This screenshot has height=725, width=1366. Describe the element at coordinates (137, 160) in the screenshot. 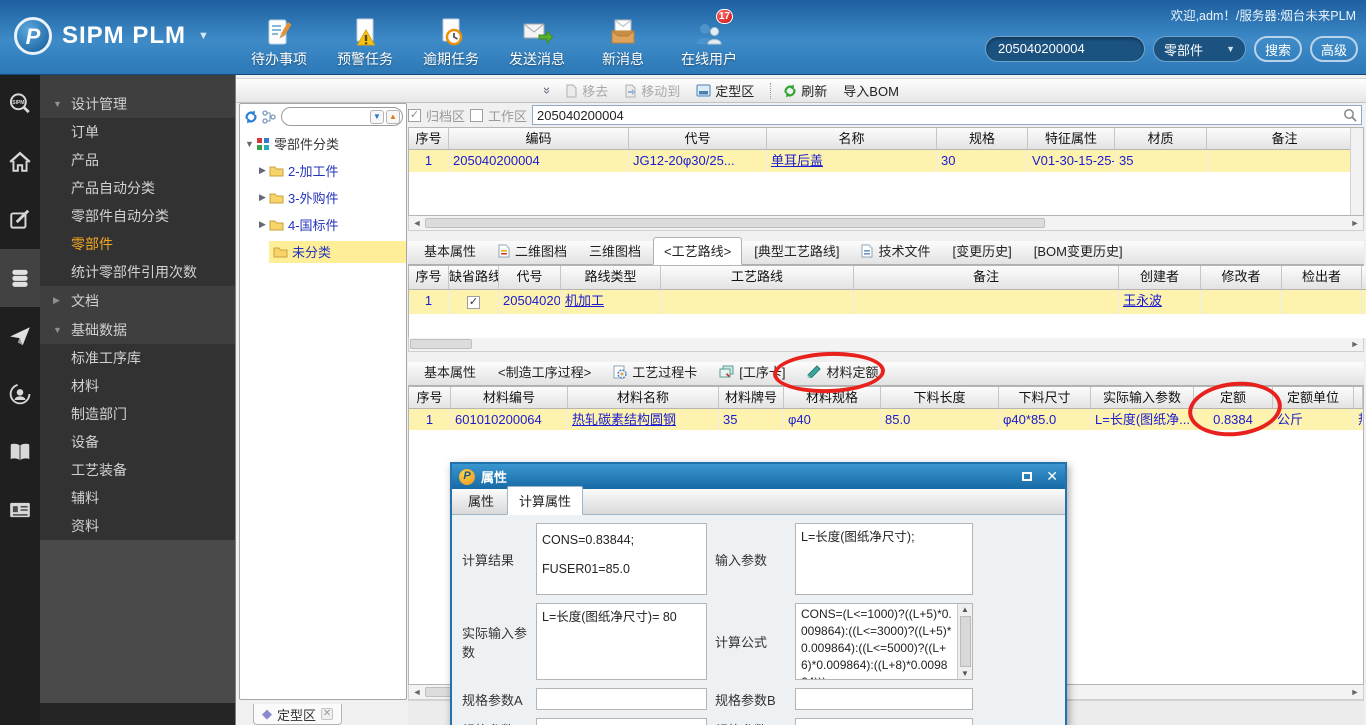

I see `sidebar-item-products: 产品` at that location.